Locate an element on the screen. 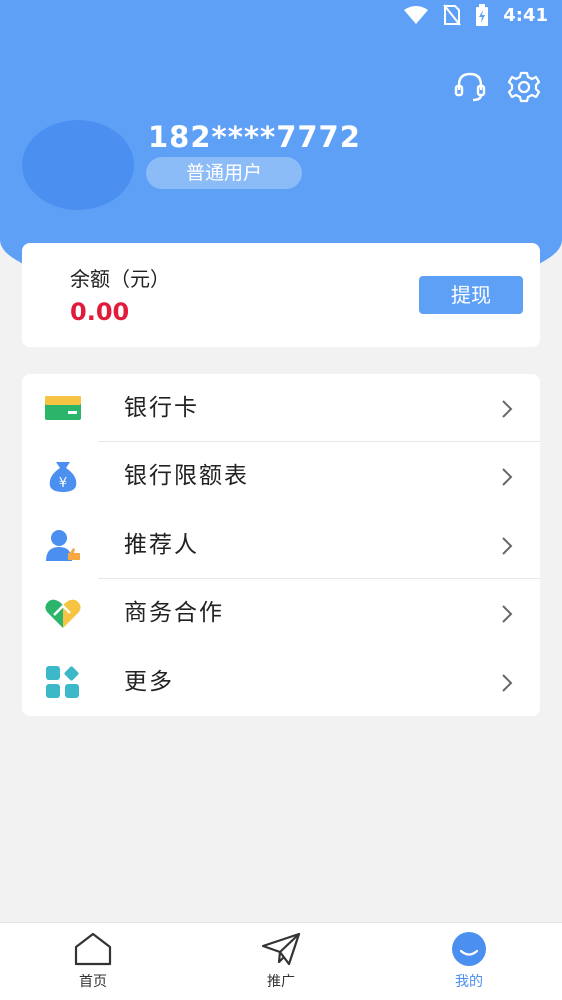 The width and height of the screenshot is (562, 1000). status-bar: 4:41 is located at coordinates (281, 17).